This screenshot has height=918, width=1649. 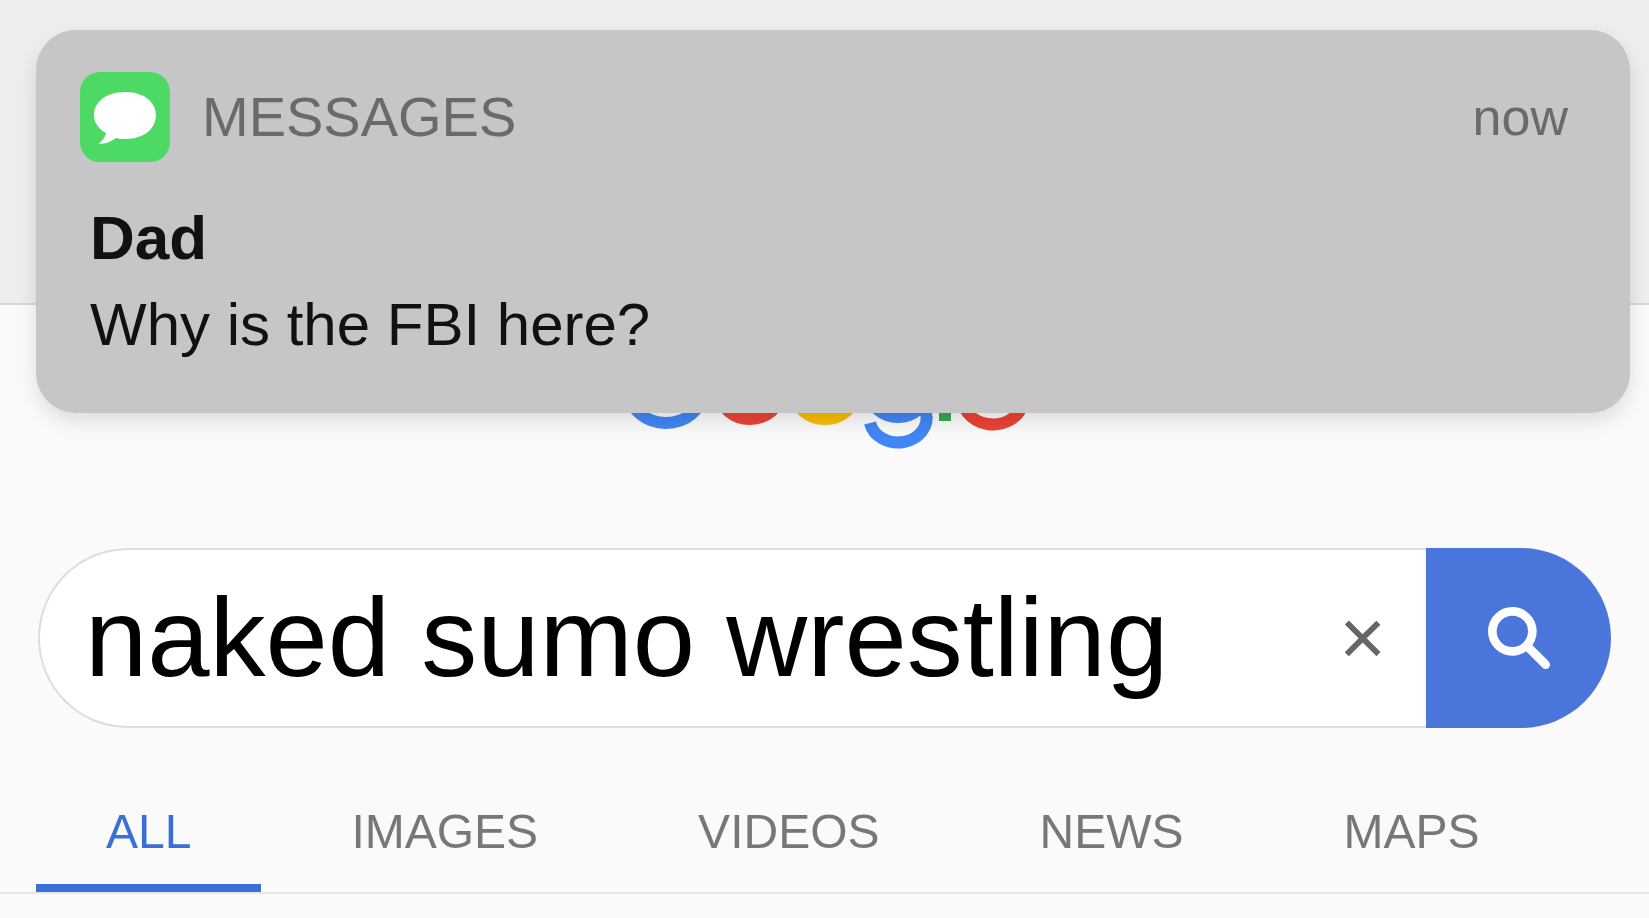 What do you see at coordinates (125, 117) in the screenshot?
I see `chat-bubble-icon` at bounding box center [125, 117].